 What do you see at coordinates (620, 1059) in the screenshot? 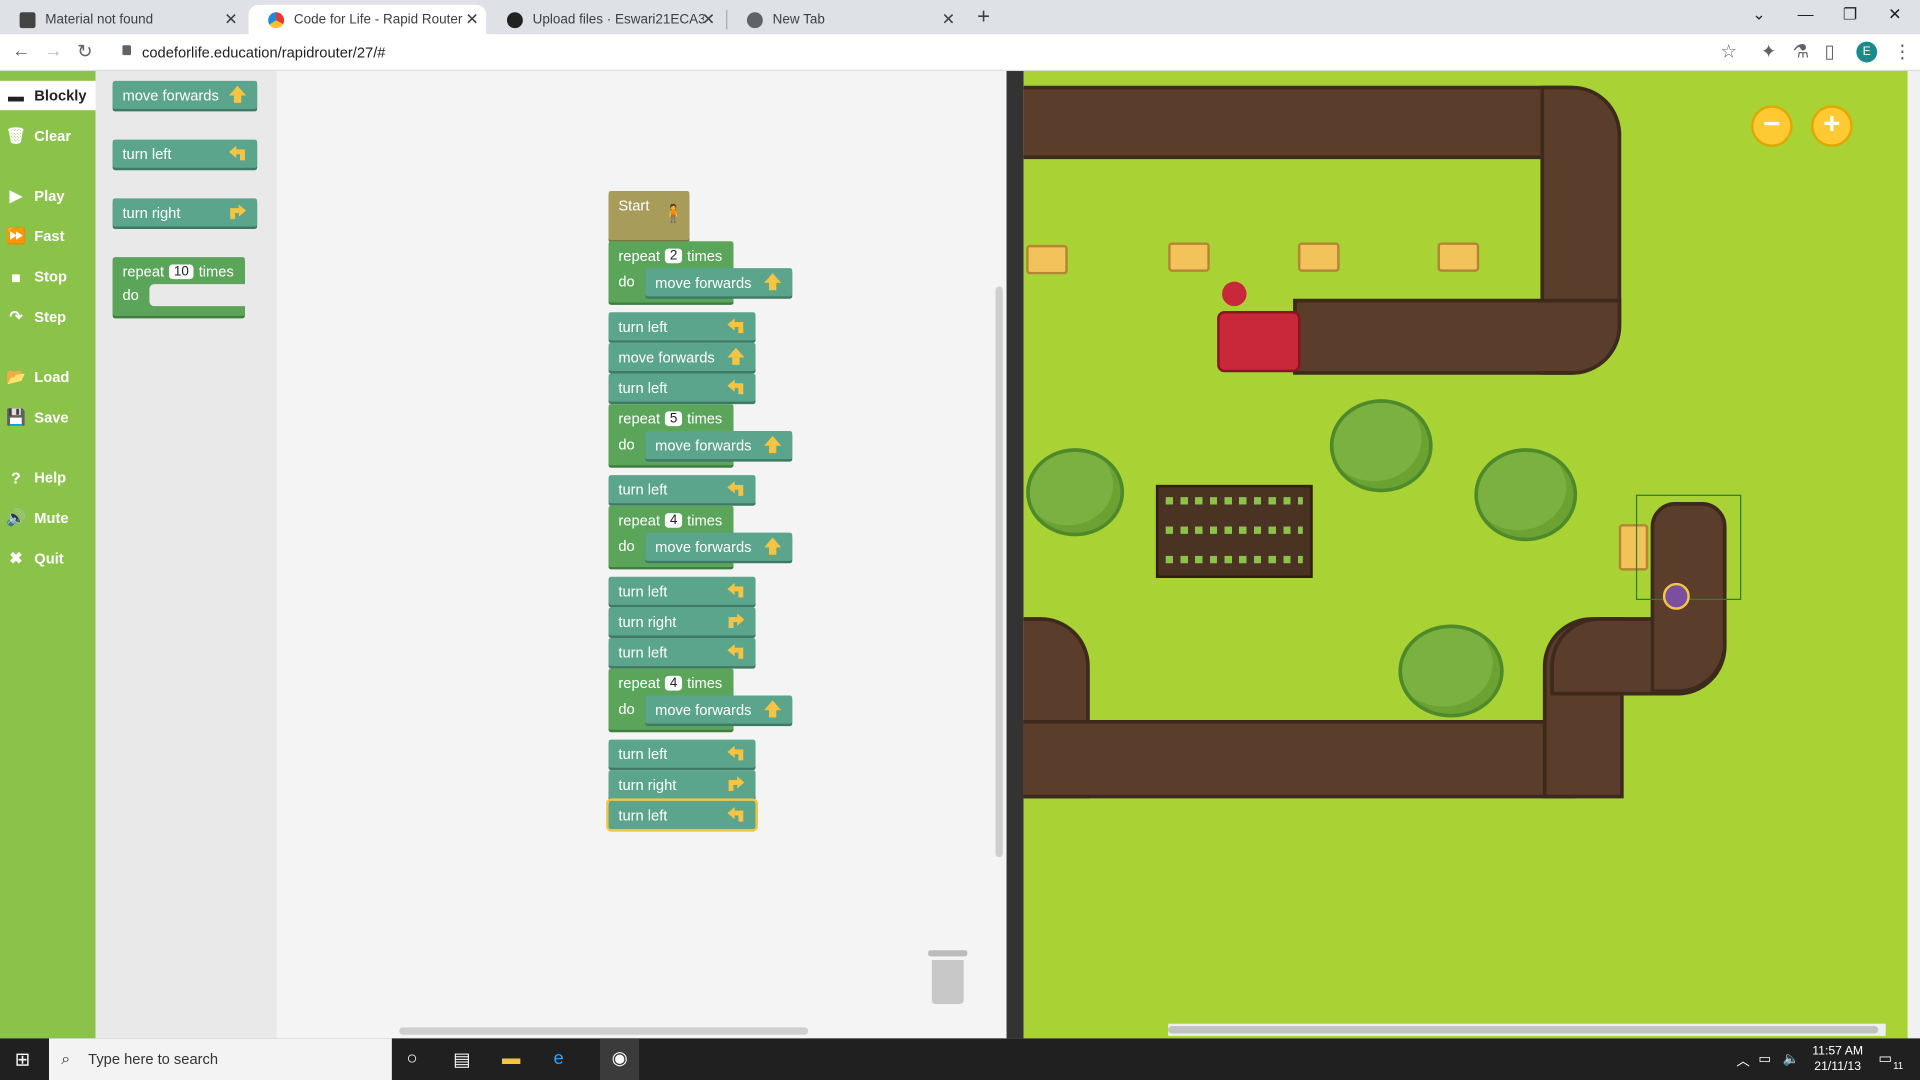
I see `chrome-taskbar-icon: ◉` at bounding box center [620, 1059].